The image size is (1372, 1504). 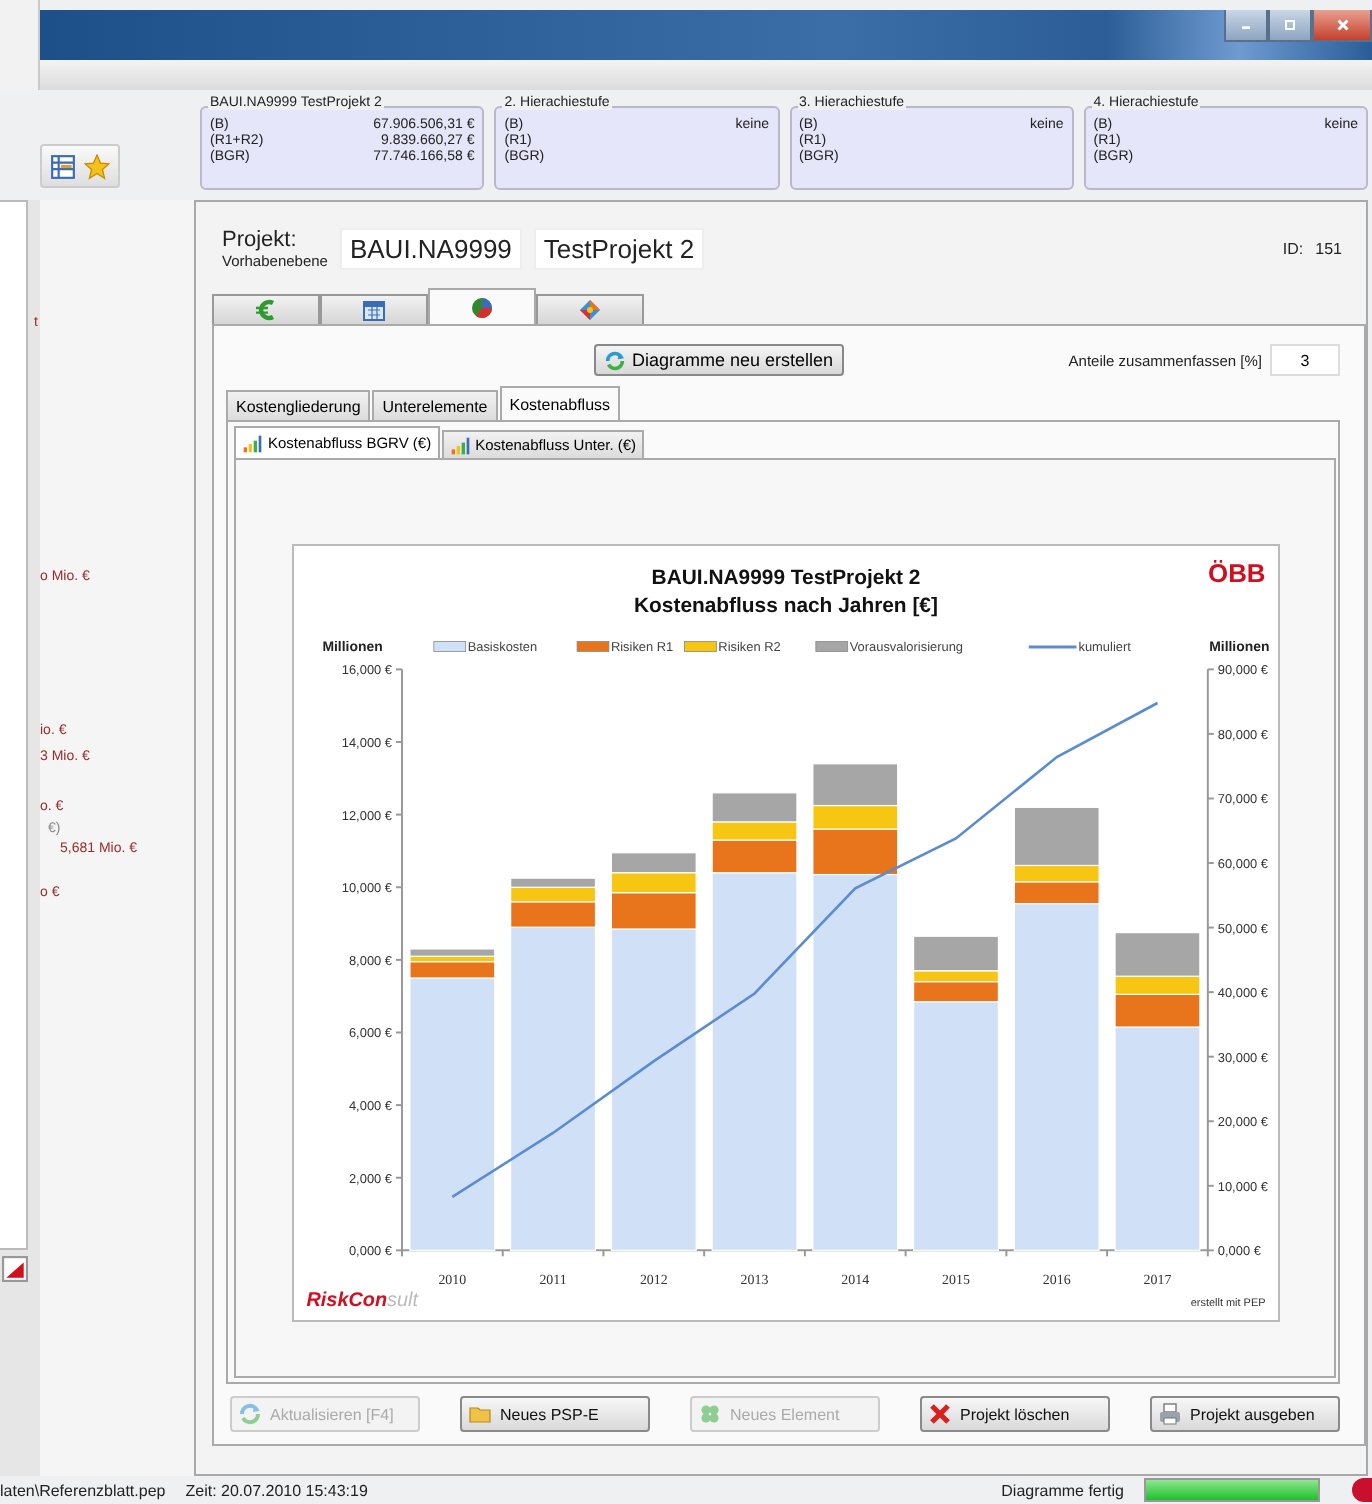 I want to click on chart-icon, so click(x=15, y=1269).